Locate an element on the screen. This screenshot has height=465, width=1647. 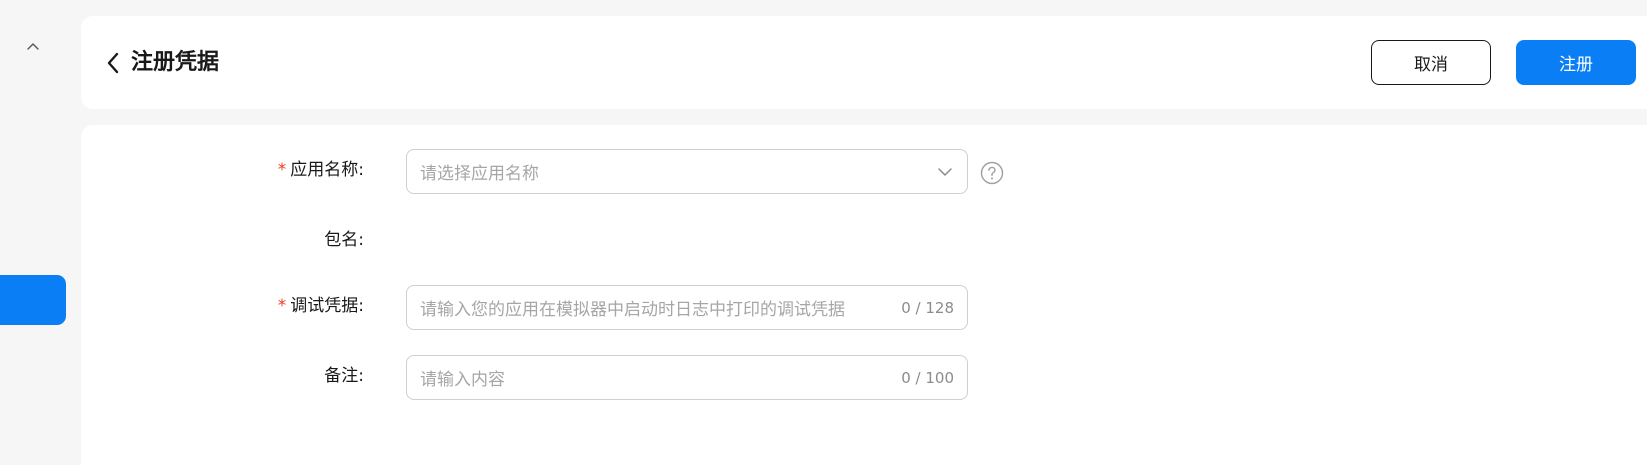
app-name-label: * 应用名称: is located at coordinates (294, 170).